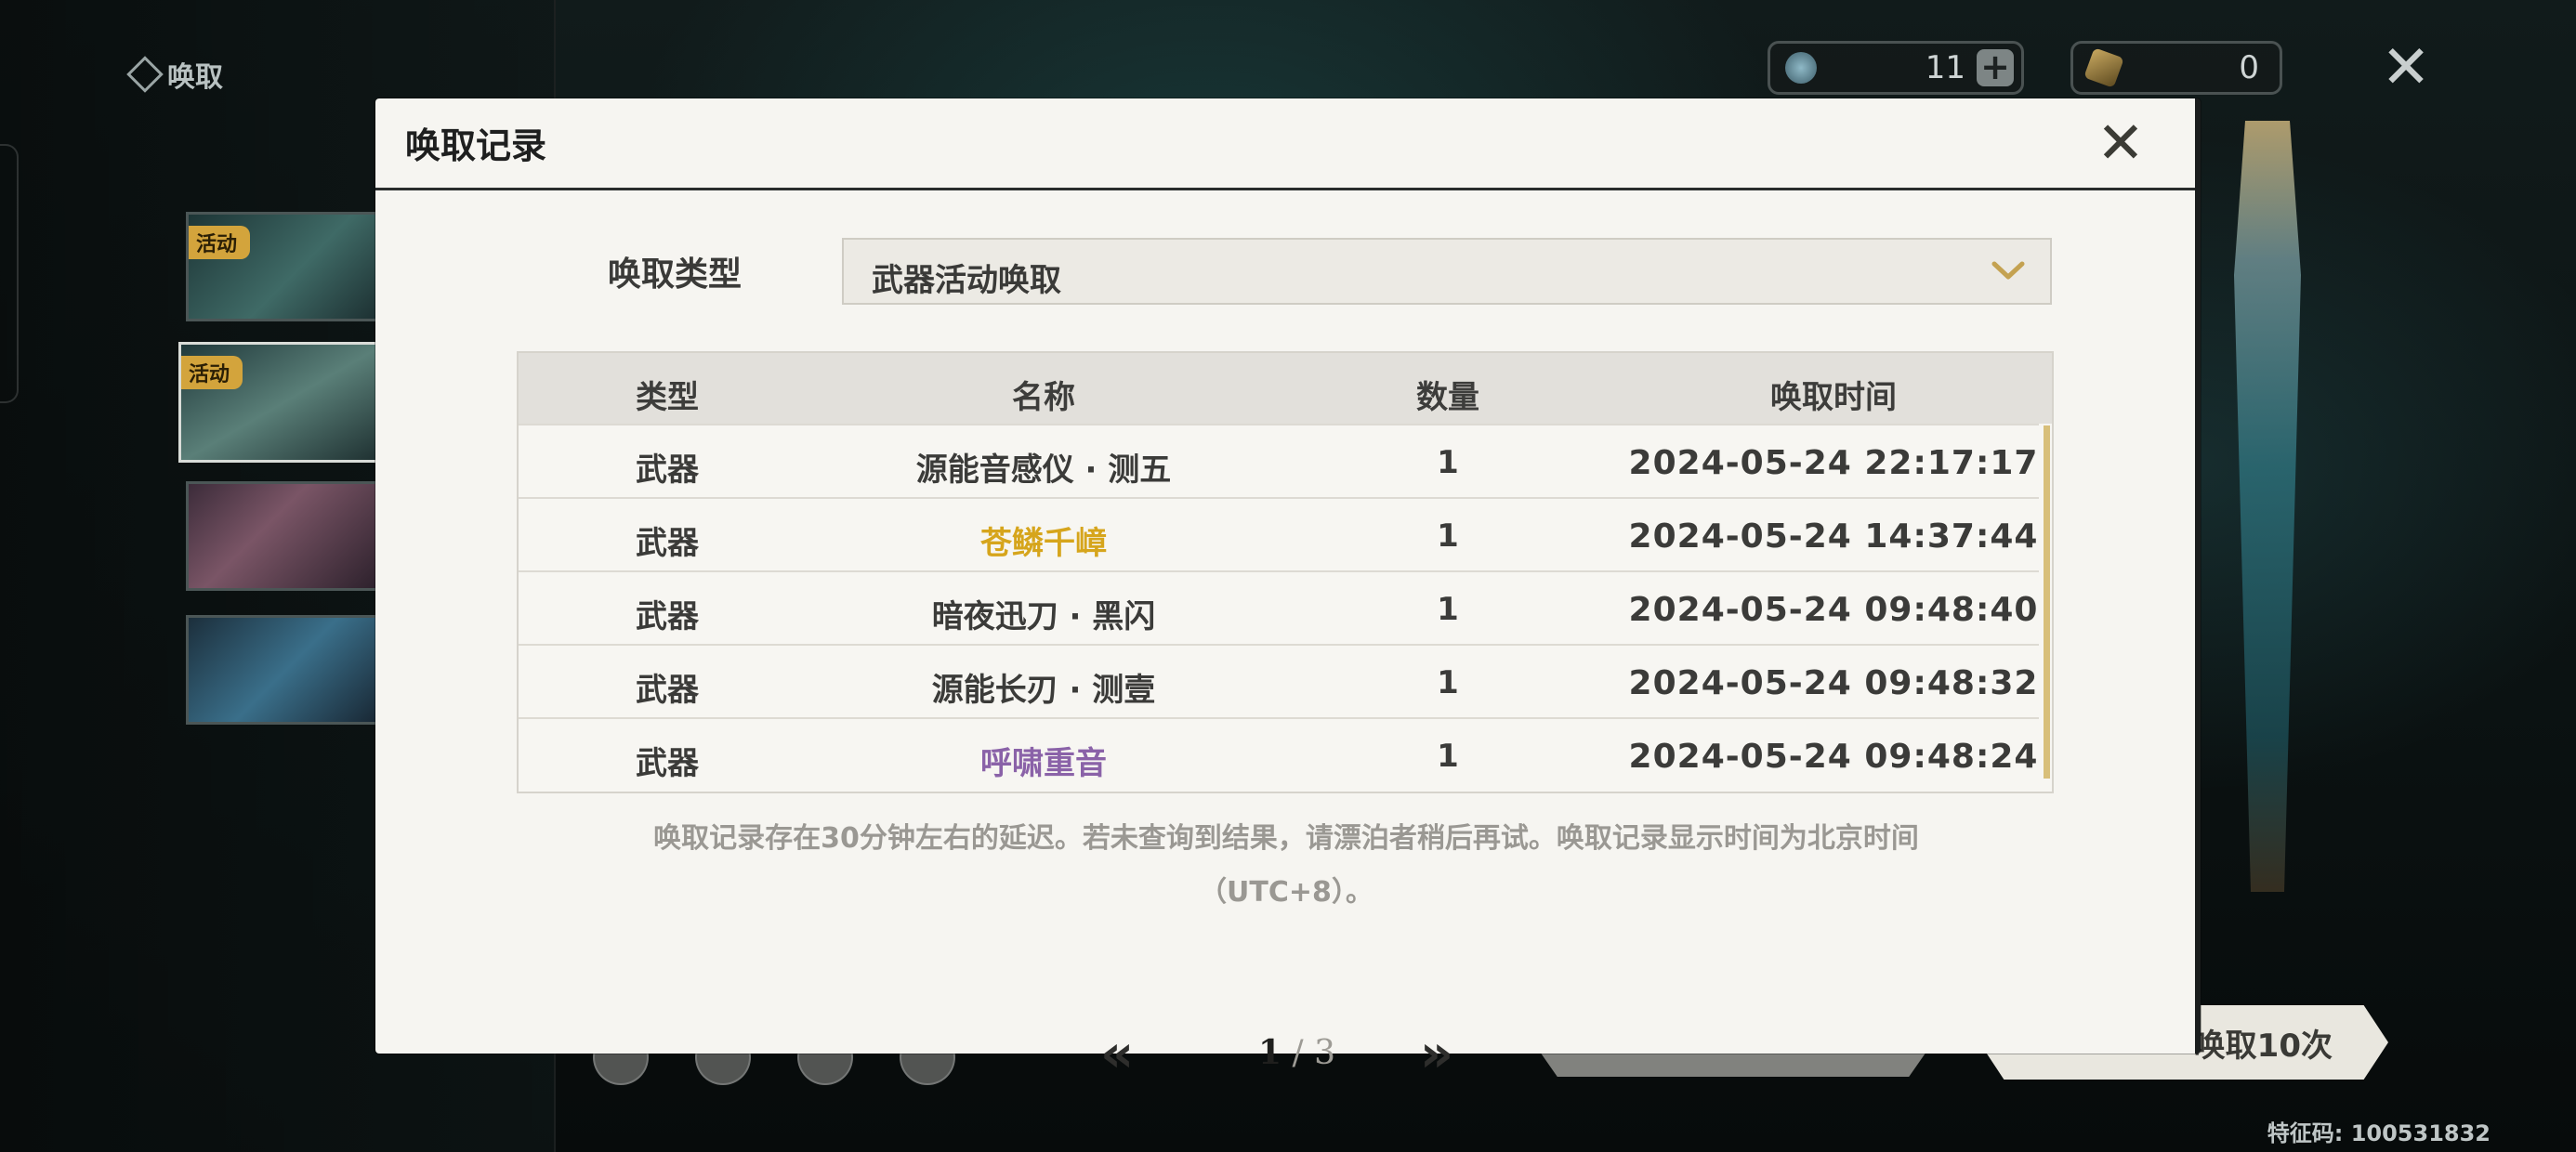  Describe the element at coordinates (2379, 1133) in the screenshot. I see `feature-code: 特征码: 100531832` at that location.